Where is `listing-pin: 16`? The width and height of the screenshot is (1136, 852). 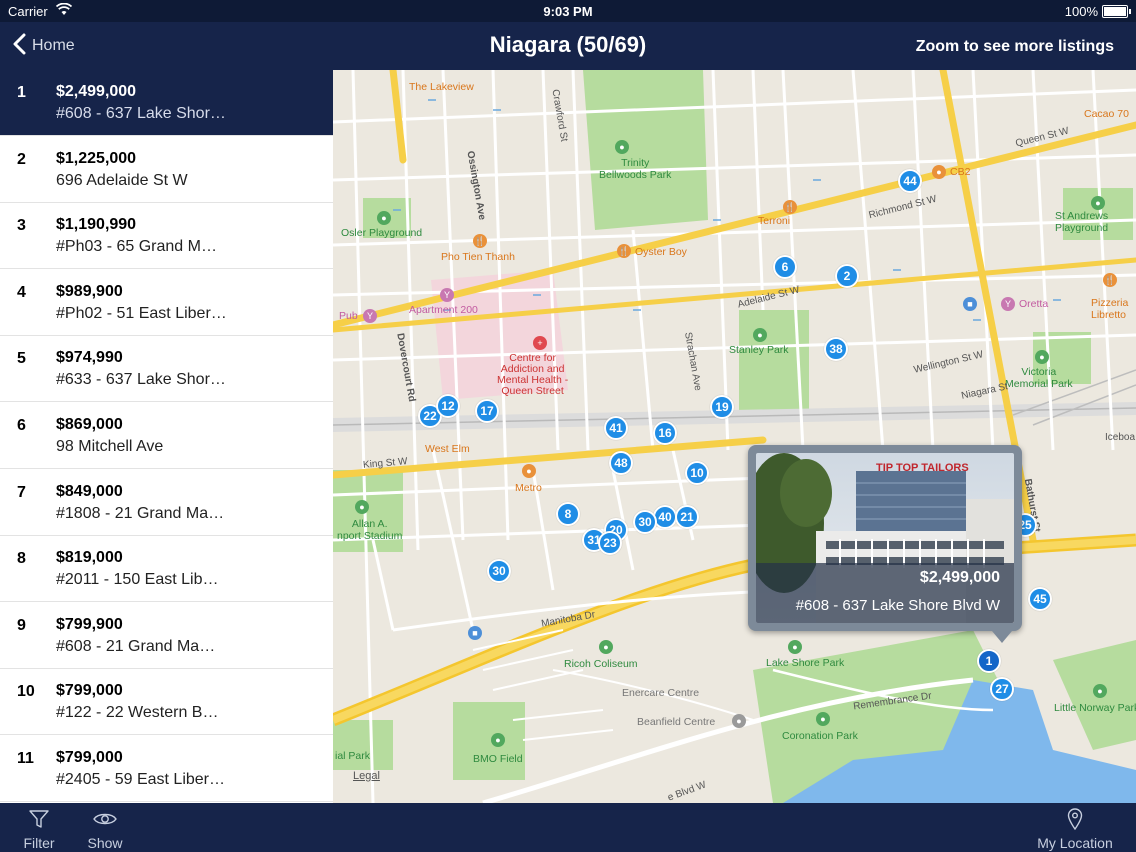 listing-pin: 16 is located at coordinates (665, 433).